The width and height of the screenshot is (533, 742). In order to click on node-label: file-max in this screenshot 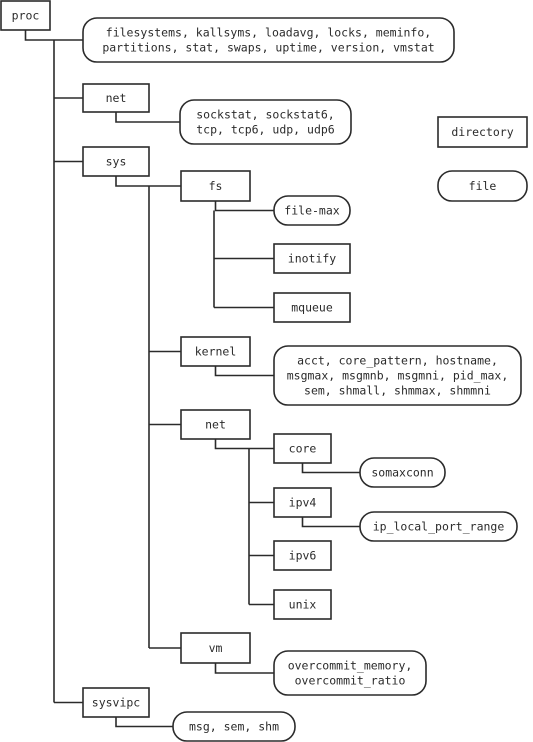, I will do `click(311, 211)`.